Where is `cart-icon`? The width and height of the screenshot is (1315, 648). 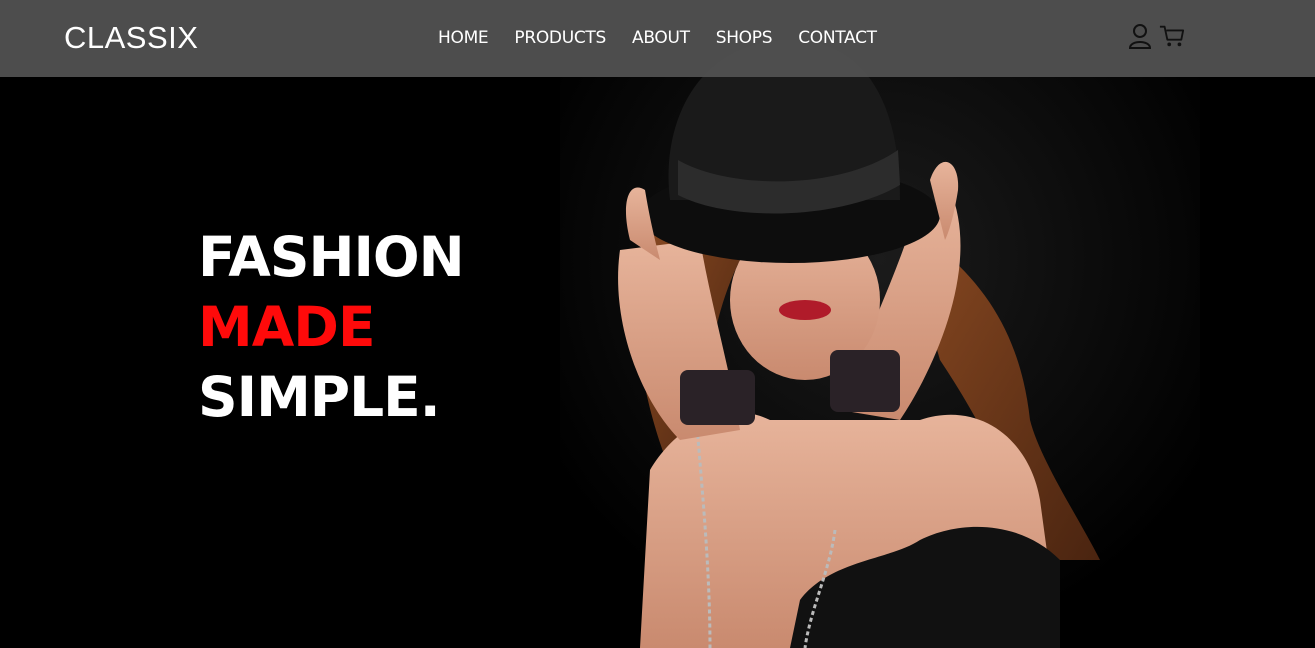 cart-icon is located at coordinates (1172, 36).